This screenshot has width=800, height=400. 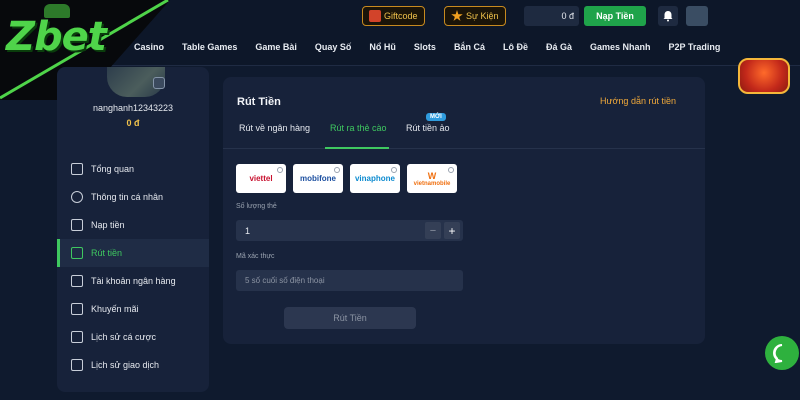 What do you see at coordinates (77, 169) in the screenshot?
I see `chart-icon` at bounding box center [77, 169].